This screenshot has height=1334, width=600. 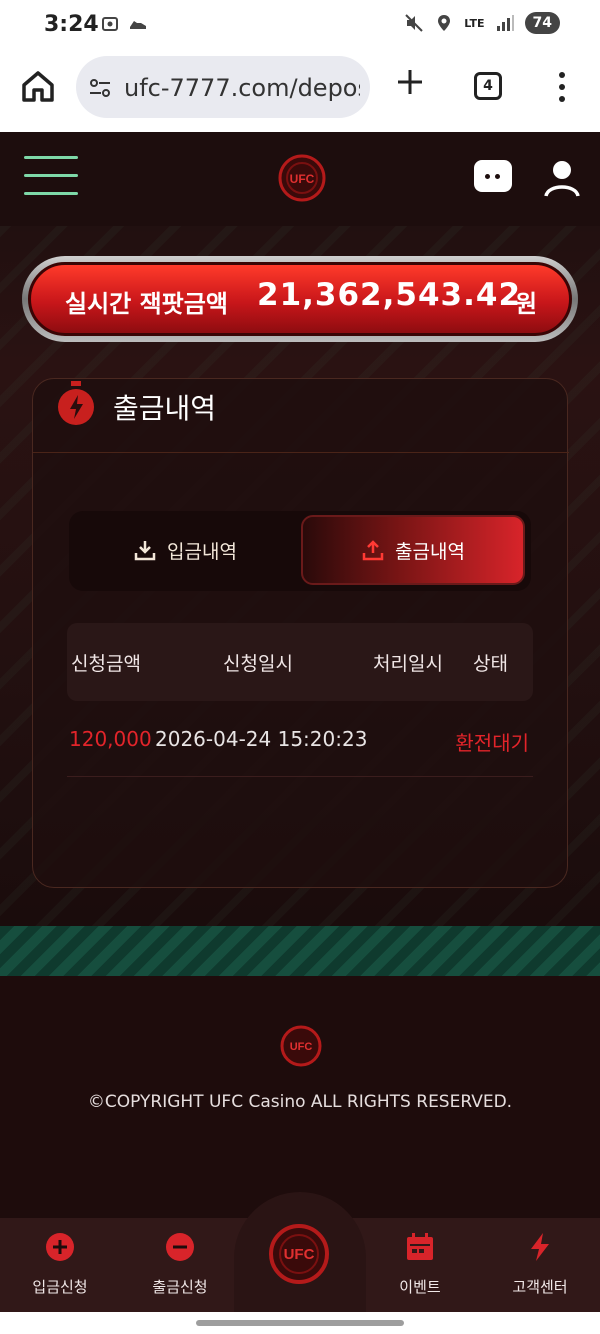 I want to click on lightning-icon, so click(x=540, y=1247).